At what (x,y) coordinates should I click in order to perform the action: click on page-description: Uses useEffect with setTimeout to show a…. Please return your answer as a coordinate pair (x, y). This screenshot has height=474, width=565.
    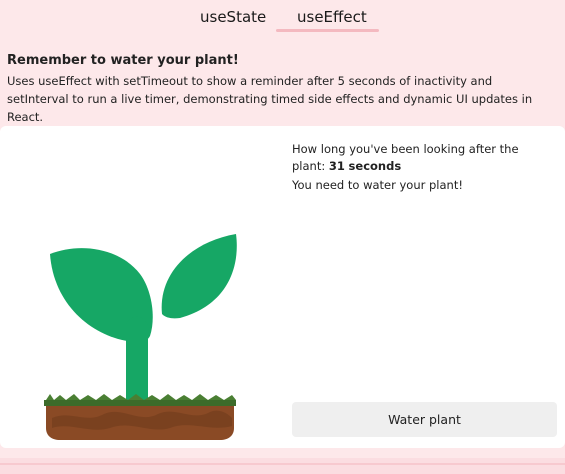
    Looking at the image, I should click on (270, 99).